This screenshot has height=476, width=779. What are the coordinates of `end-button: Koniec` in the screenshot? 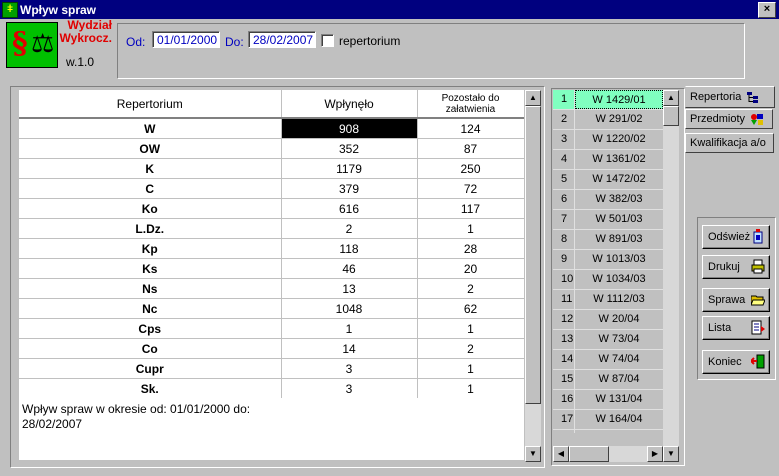 It's located at (736, 362).